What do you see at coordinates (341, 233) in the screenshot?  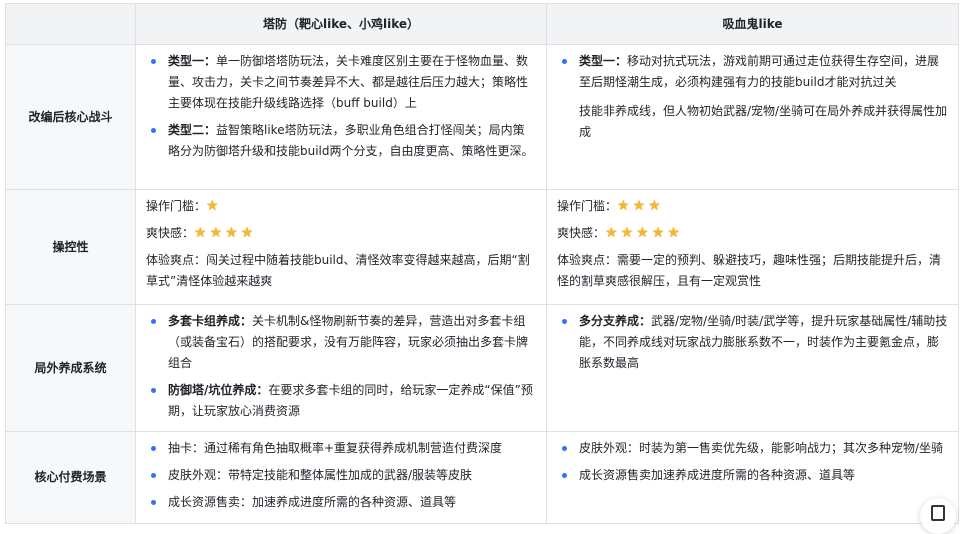 I see `fun-line: 爽快感：★ ★ ★ ★` at bounding box center [341, 233].